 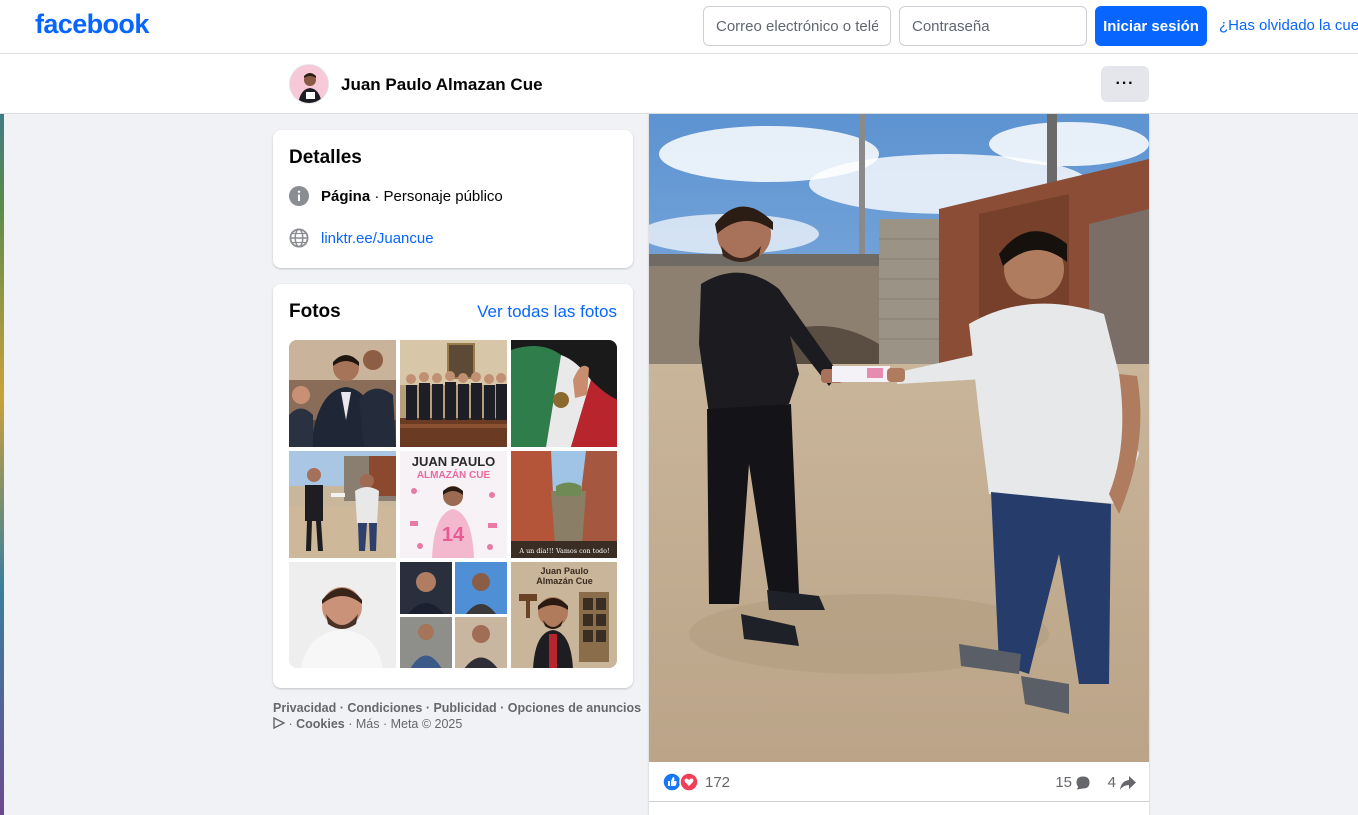 I want to click on street-caption: A un día!!! Vamos con todo!, so click(x=563, y=551).